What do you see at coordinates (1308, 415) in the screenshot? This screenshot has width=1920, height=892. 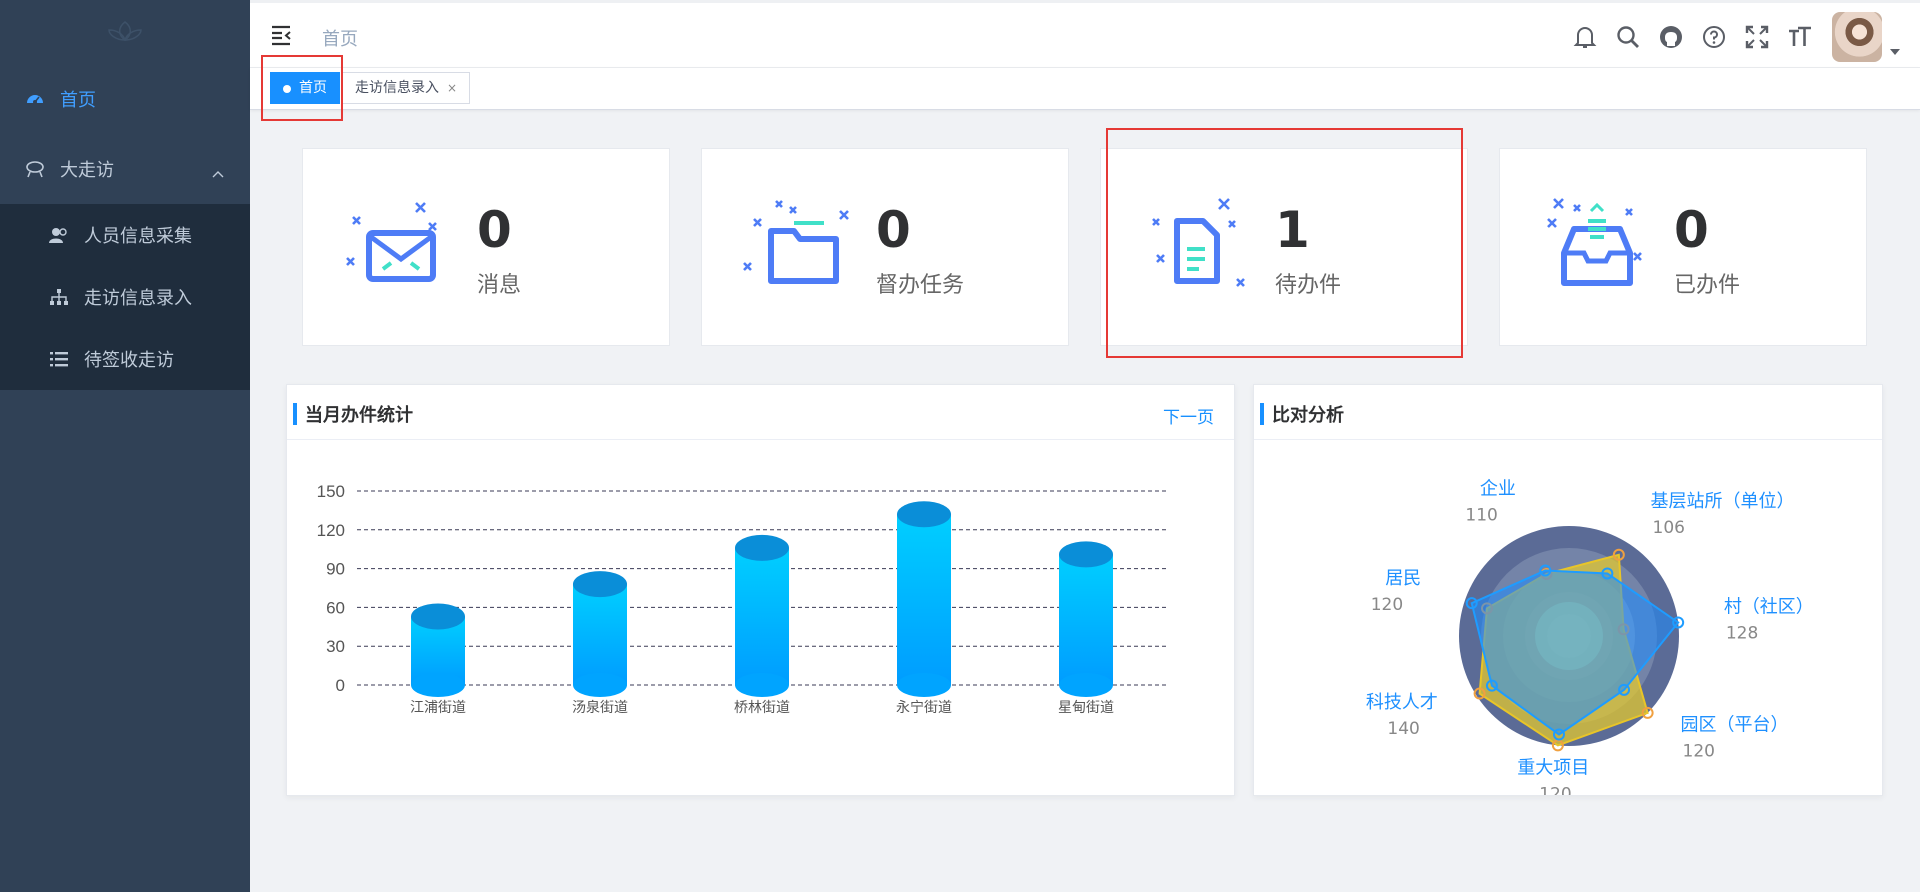 I see `panel-title: 比对分析` at bounding box center [1308, 415].